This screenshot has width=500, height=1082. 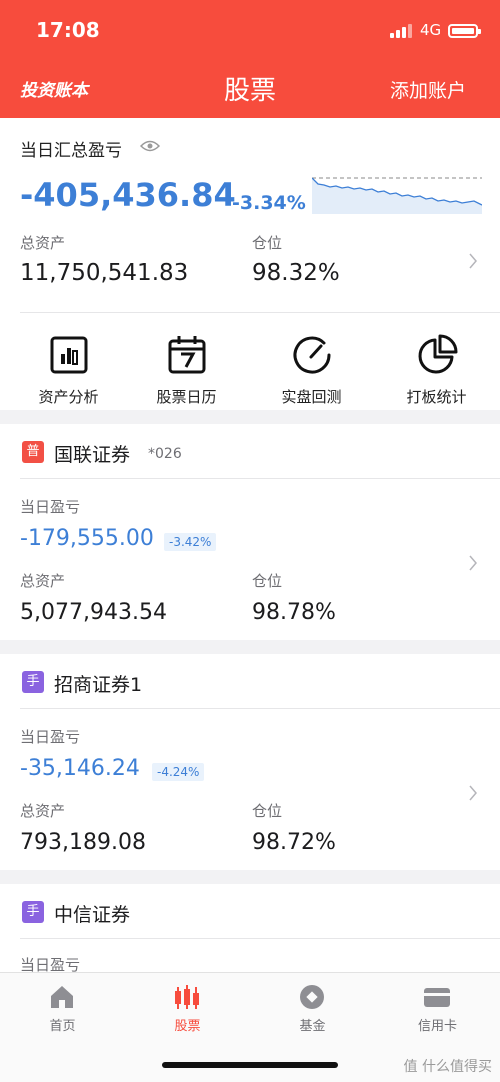 I want to click on tool-label: 实盘回测, so click(x=311, y=397).